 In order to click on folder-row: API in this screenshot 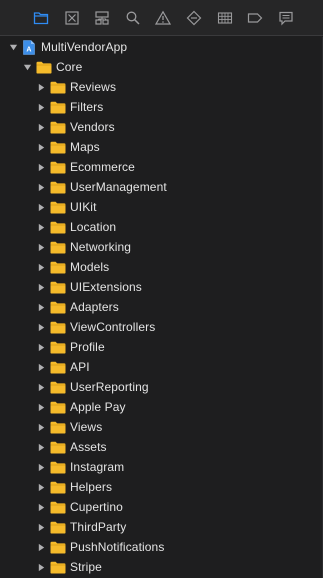, I will do `click(161, 367)`.